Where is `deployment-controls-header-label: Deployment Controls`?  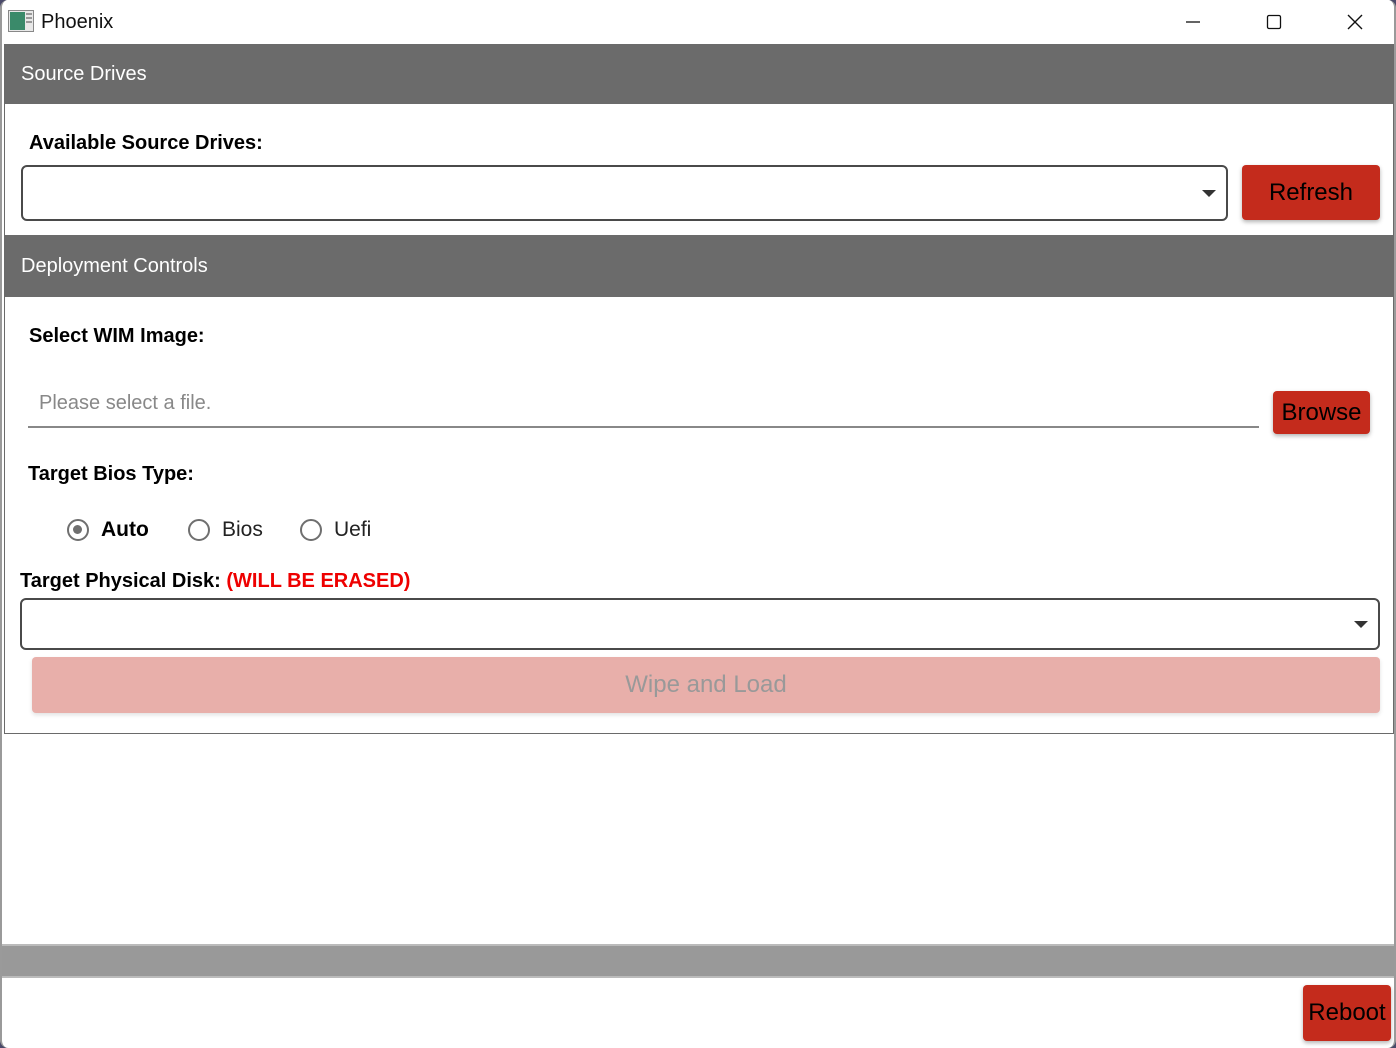
deployment-controls-header-label: Deployment Controls is located at coordinates (114, 265).